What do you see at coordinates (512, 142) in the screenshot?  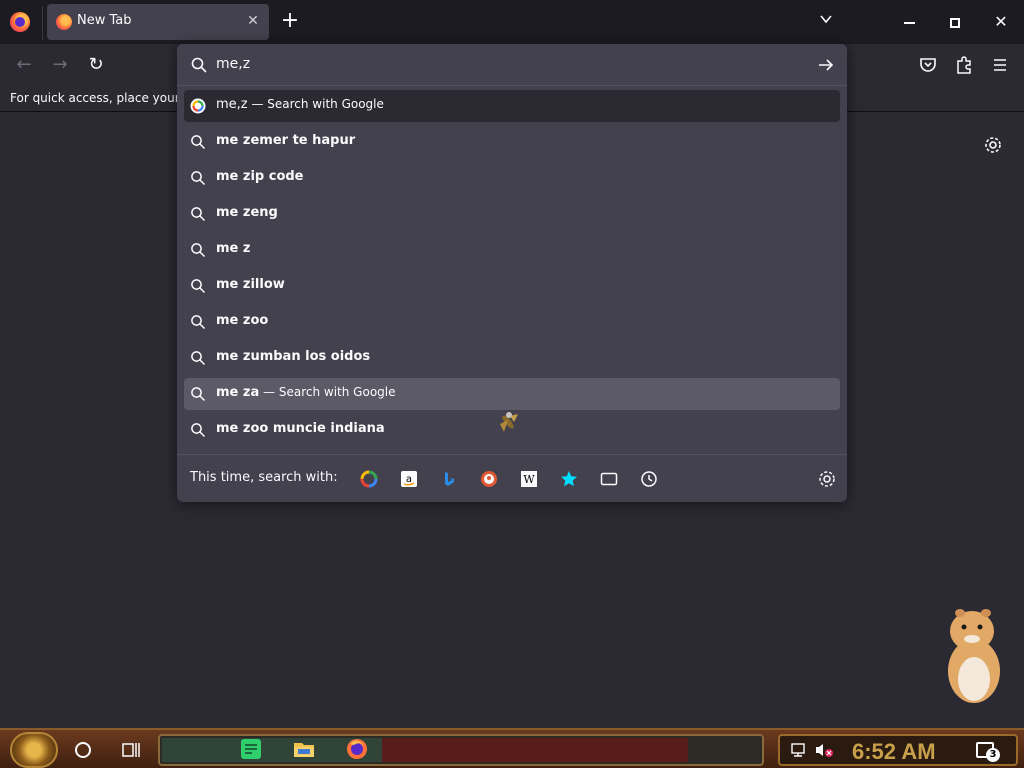 I see `urlbar-result-row: me zemer te hapur` at bounding box center [512, 142].